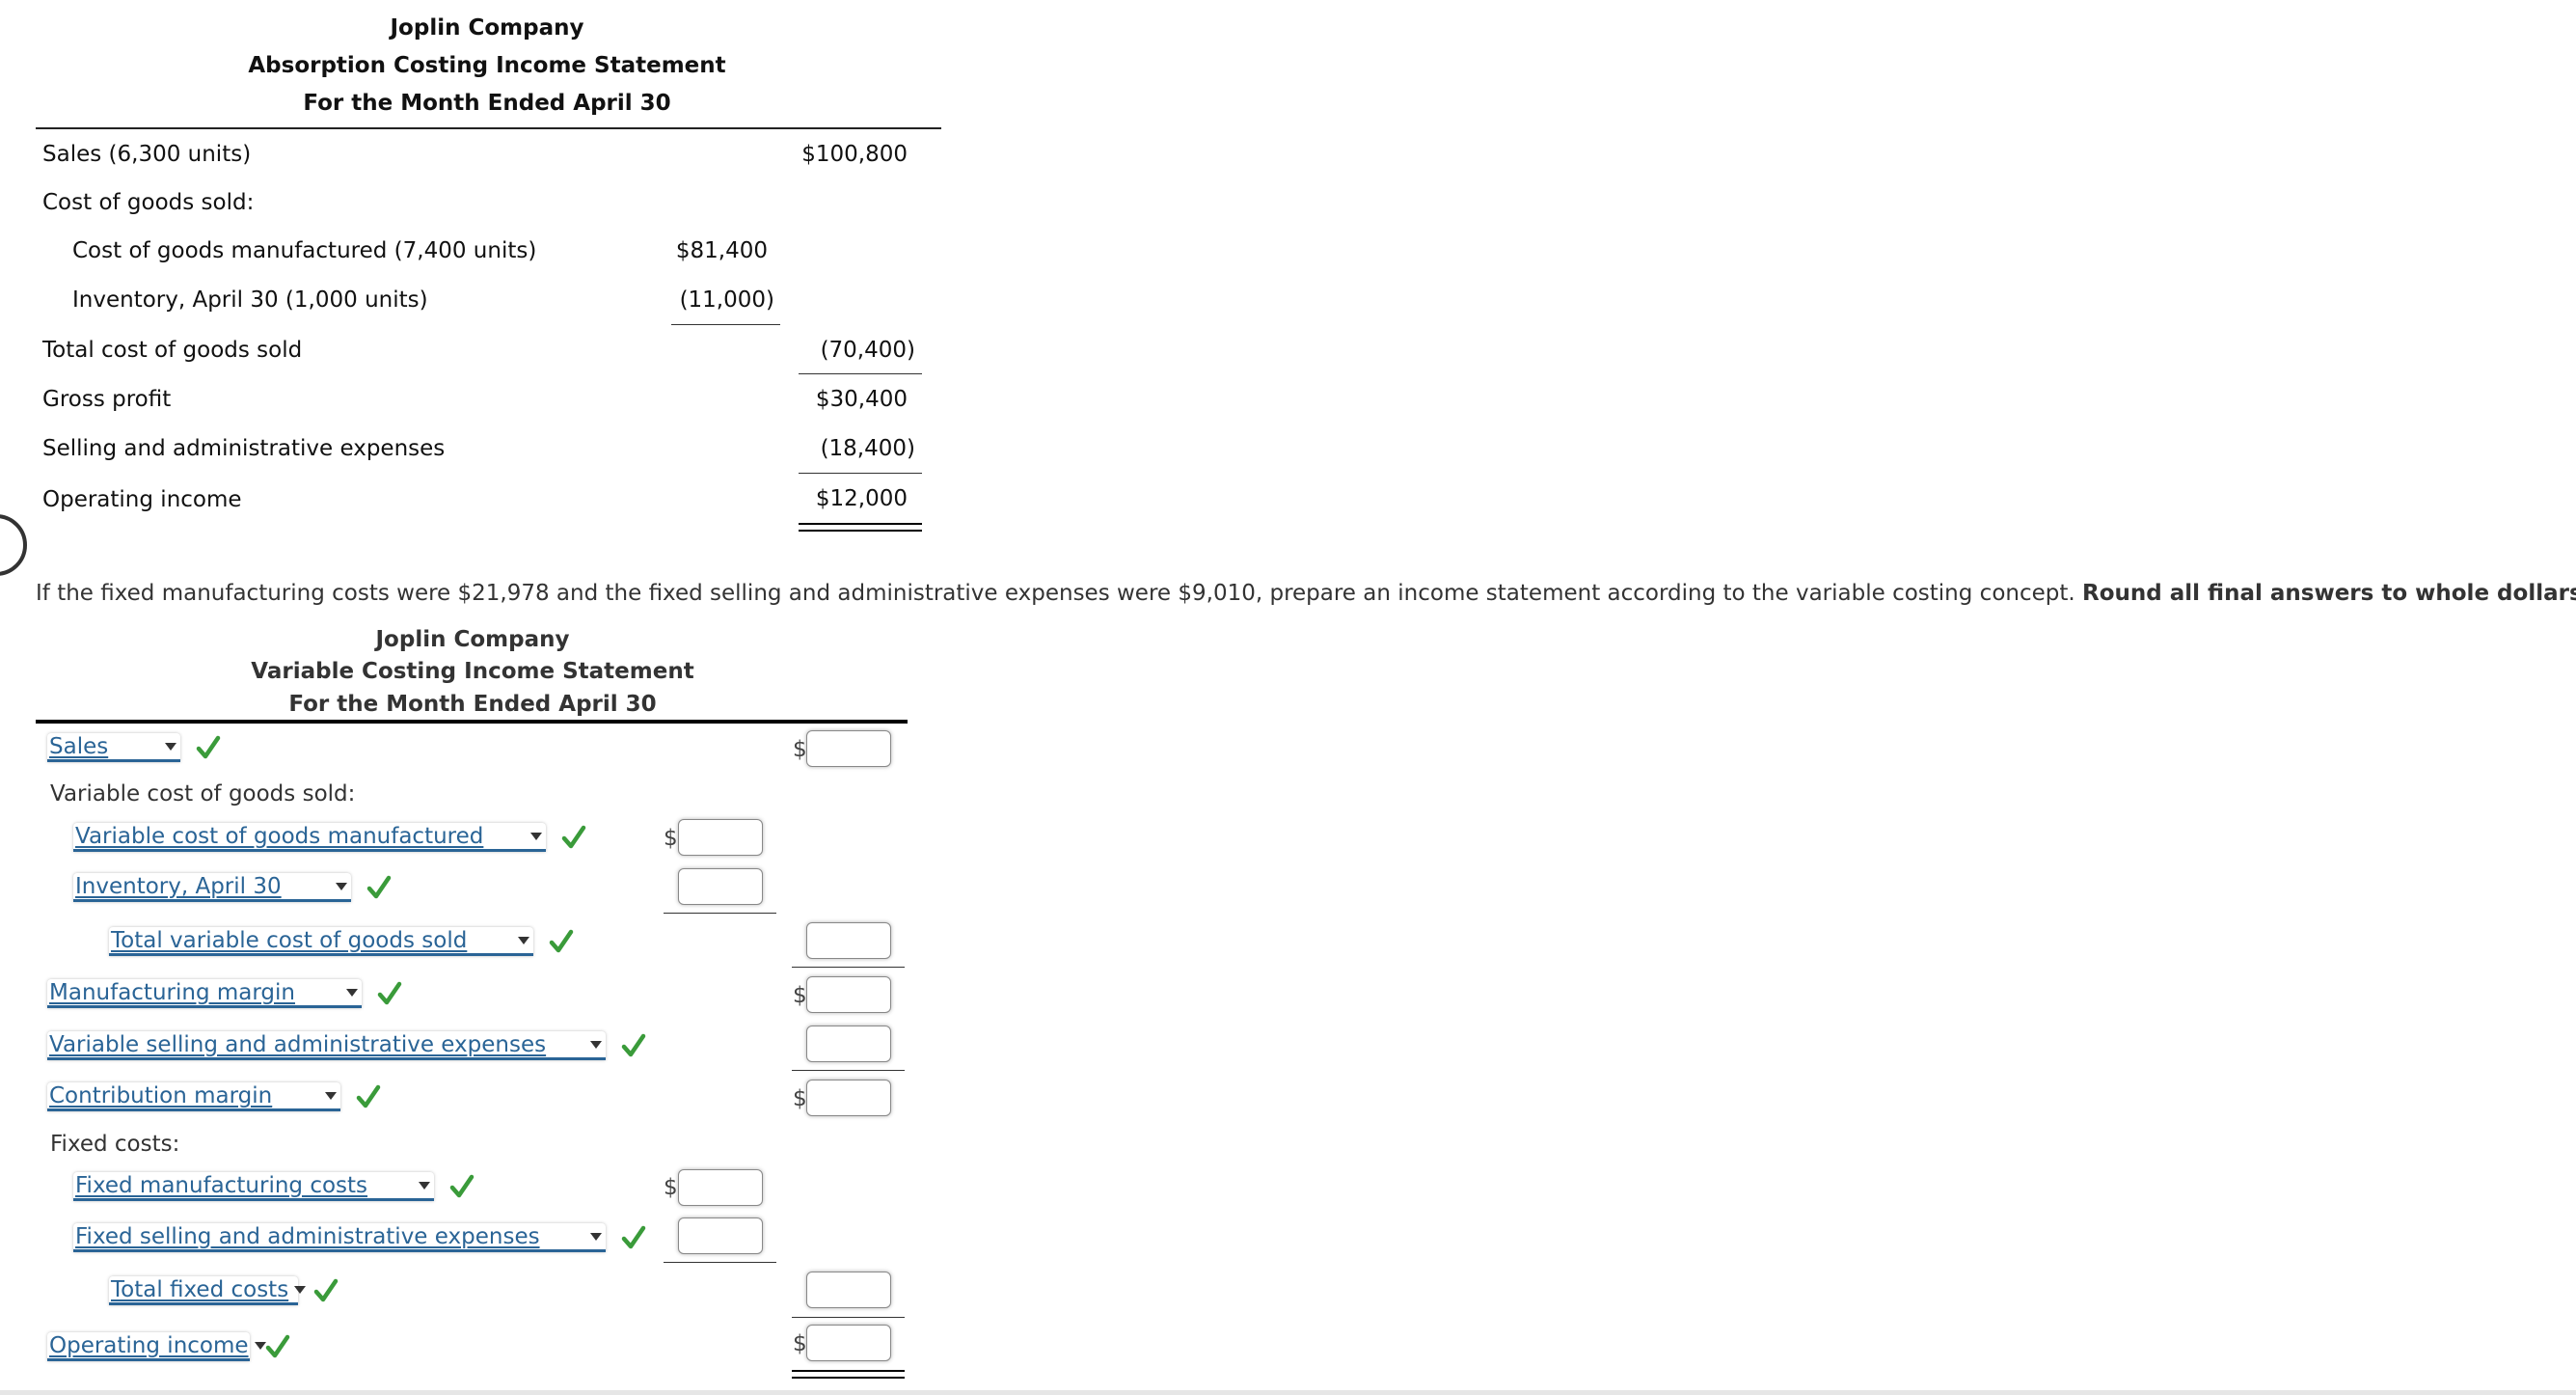 The height and width of the screenshot is (1395, 2576). I want to click on line-item-dropdown-contribution-margin: Contribution margin, so click(214, 1097).